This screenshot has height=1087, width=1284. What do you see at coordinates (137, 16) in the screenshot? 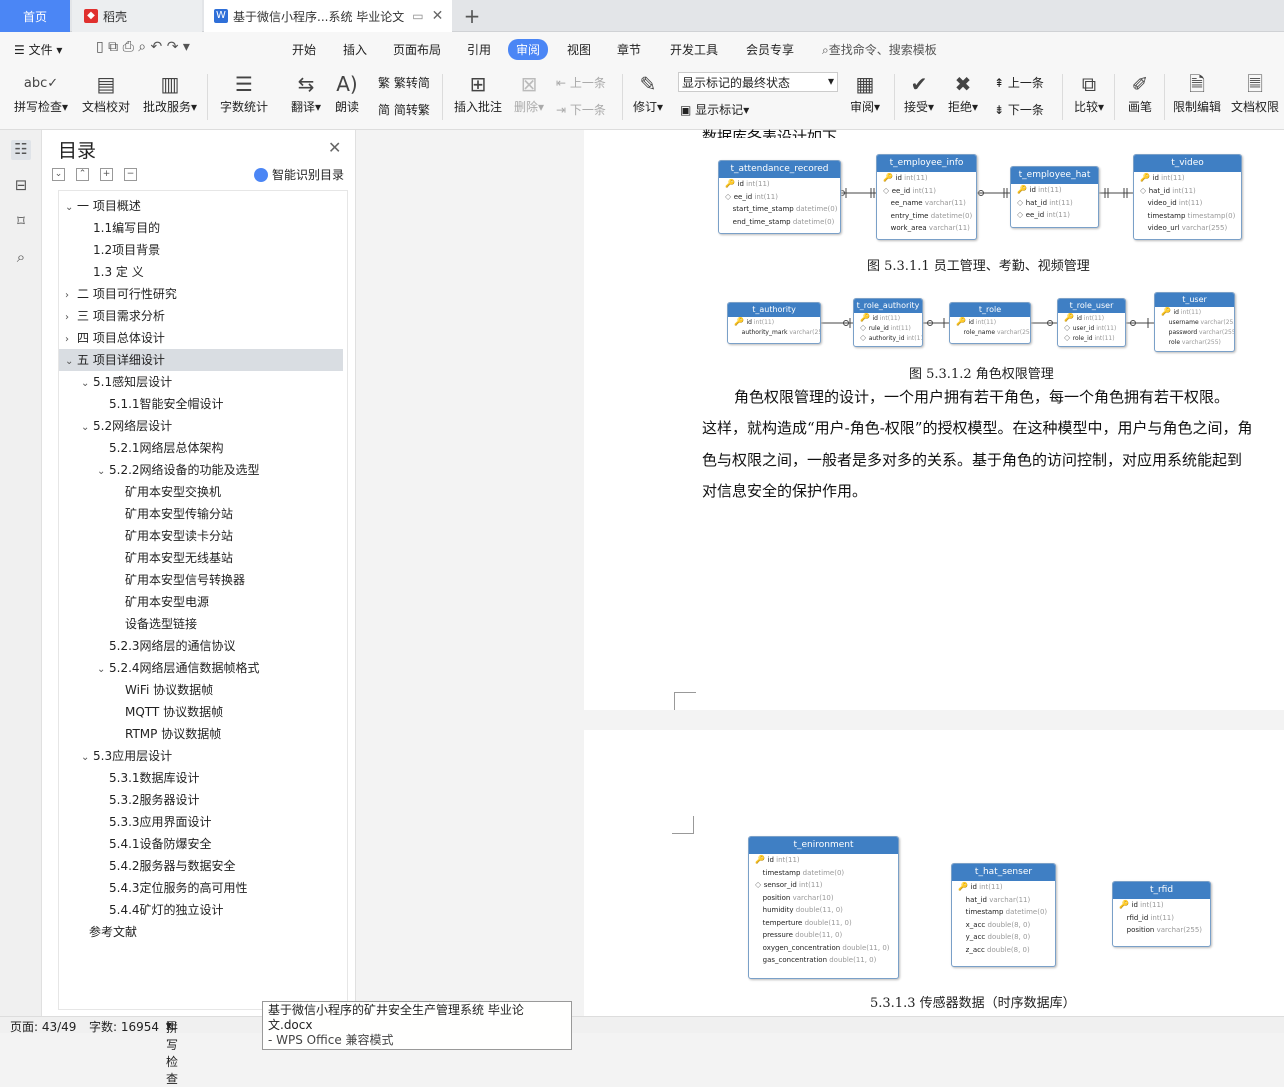
I see `tab-daoke: ◆ 稻壳` at bounding box center [137, 16].